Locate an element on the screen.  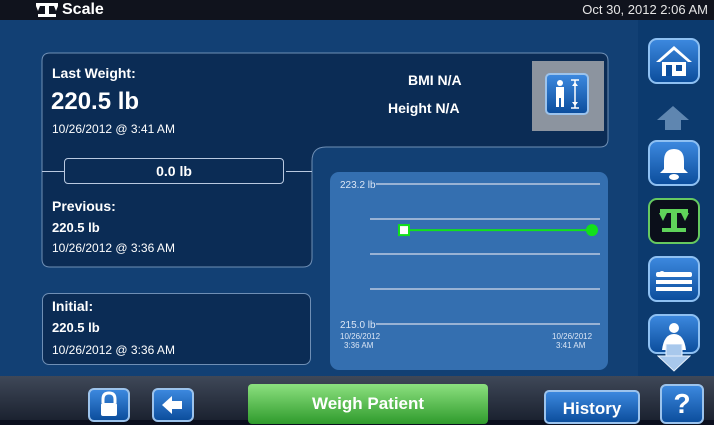
initial-weight-panel: Initial: 220.5 lb 10/26/2012 @ 3:36 AM is located at coordinates (176, 329).